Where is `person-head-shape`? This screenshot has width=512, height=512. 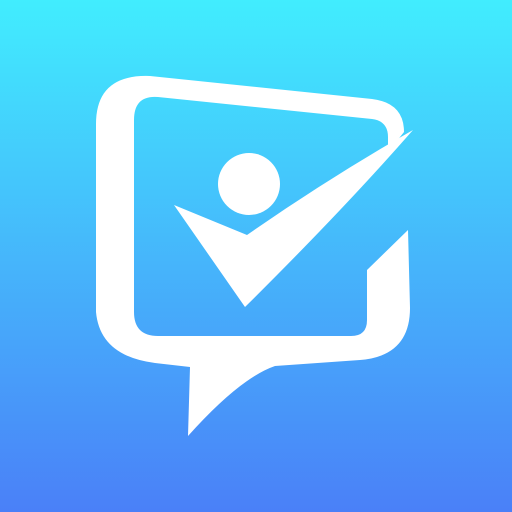
person-head-shape is located at coordinates (249, 184).